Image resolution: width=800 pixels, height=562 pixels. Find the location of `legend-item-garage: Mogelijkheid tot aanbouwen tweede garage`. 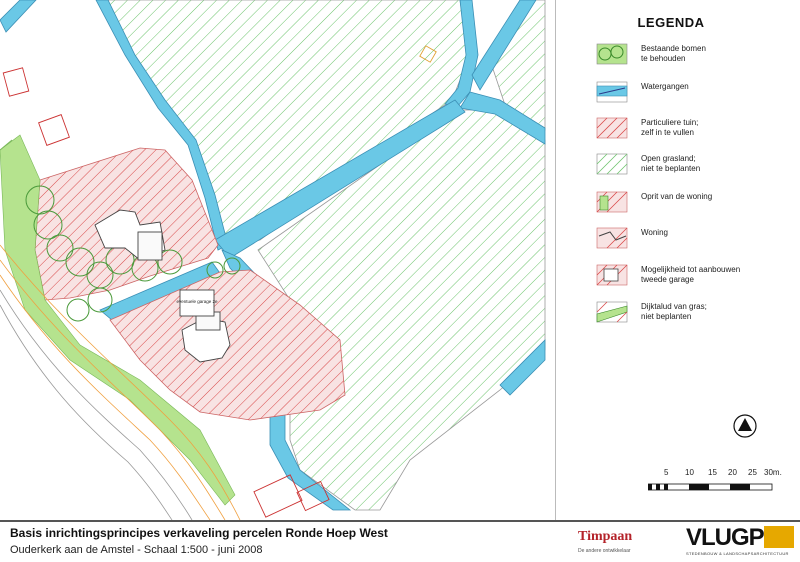

legend-item-garage: Mogelijkheid tot aanbouwen tweede garage is located at coordinates (696, 280).